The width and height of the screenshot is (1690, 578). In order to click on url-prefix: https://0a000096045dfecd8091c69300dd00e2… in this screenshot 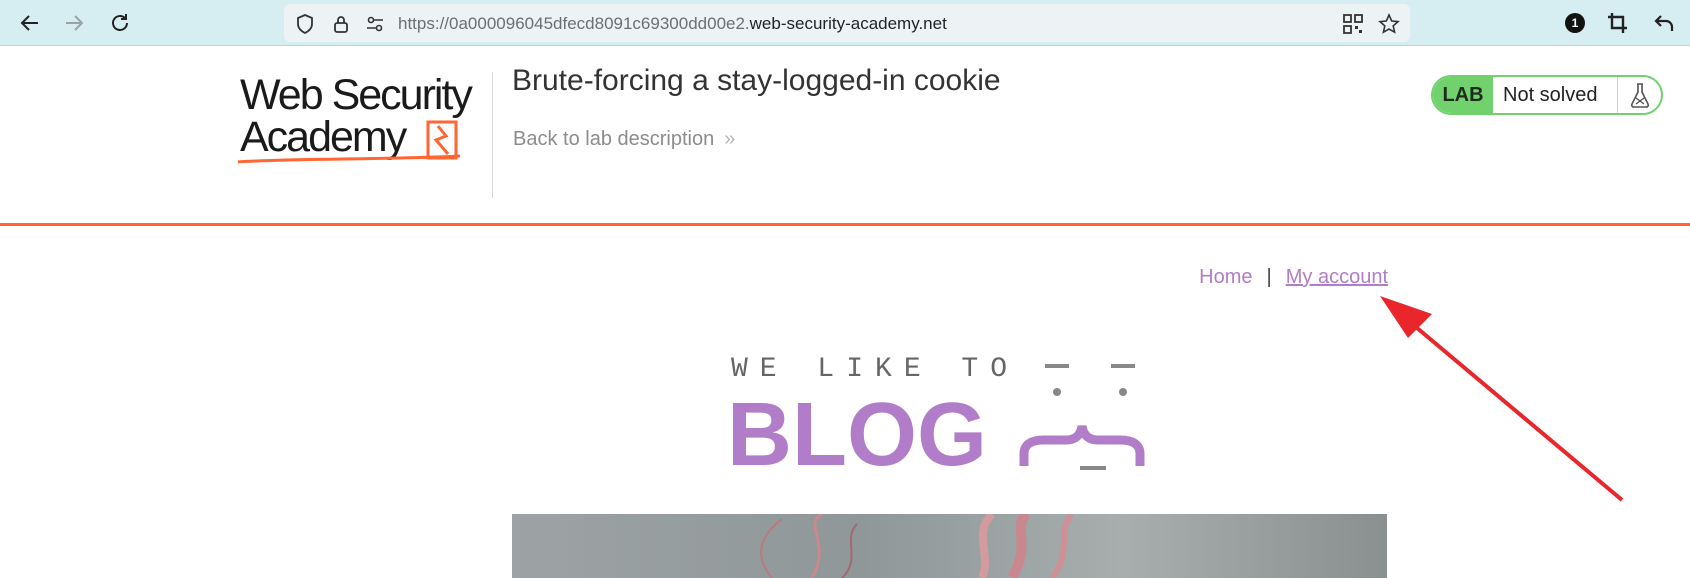, I will do `click(574, 23)`.